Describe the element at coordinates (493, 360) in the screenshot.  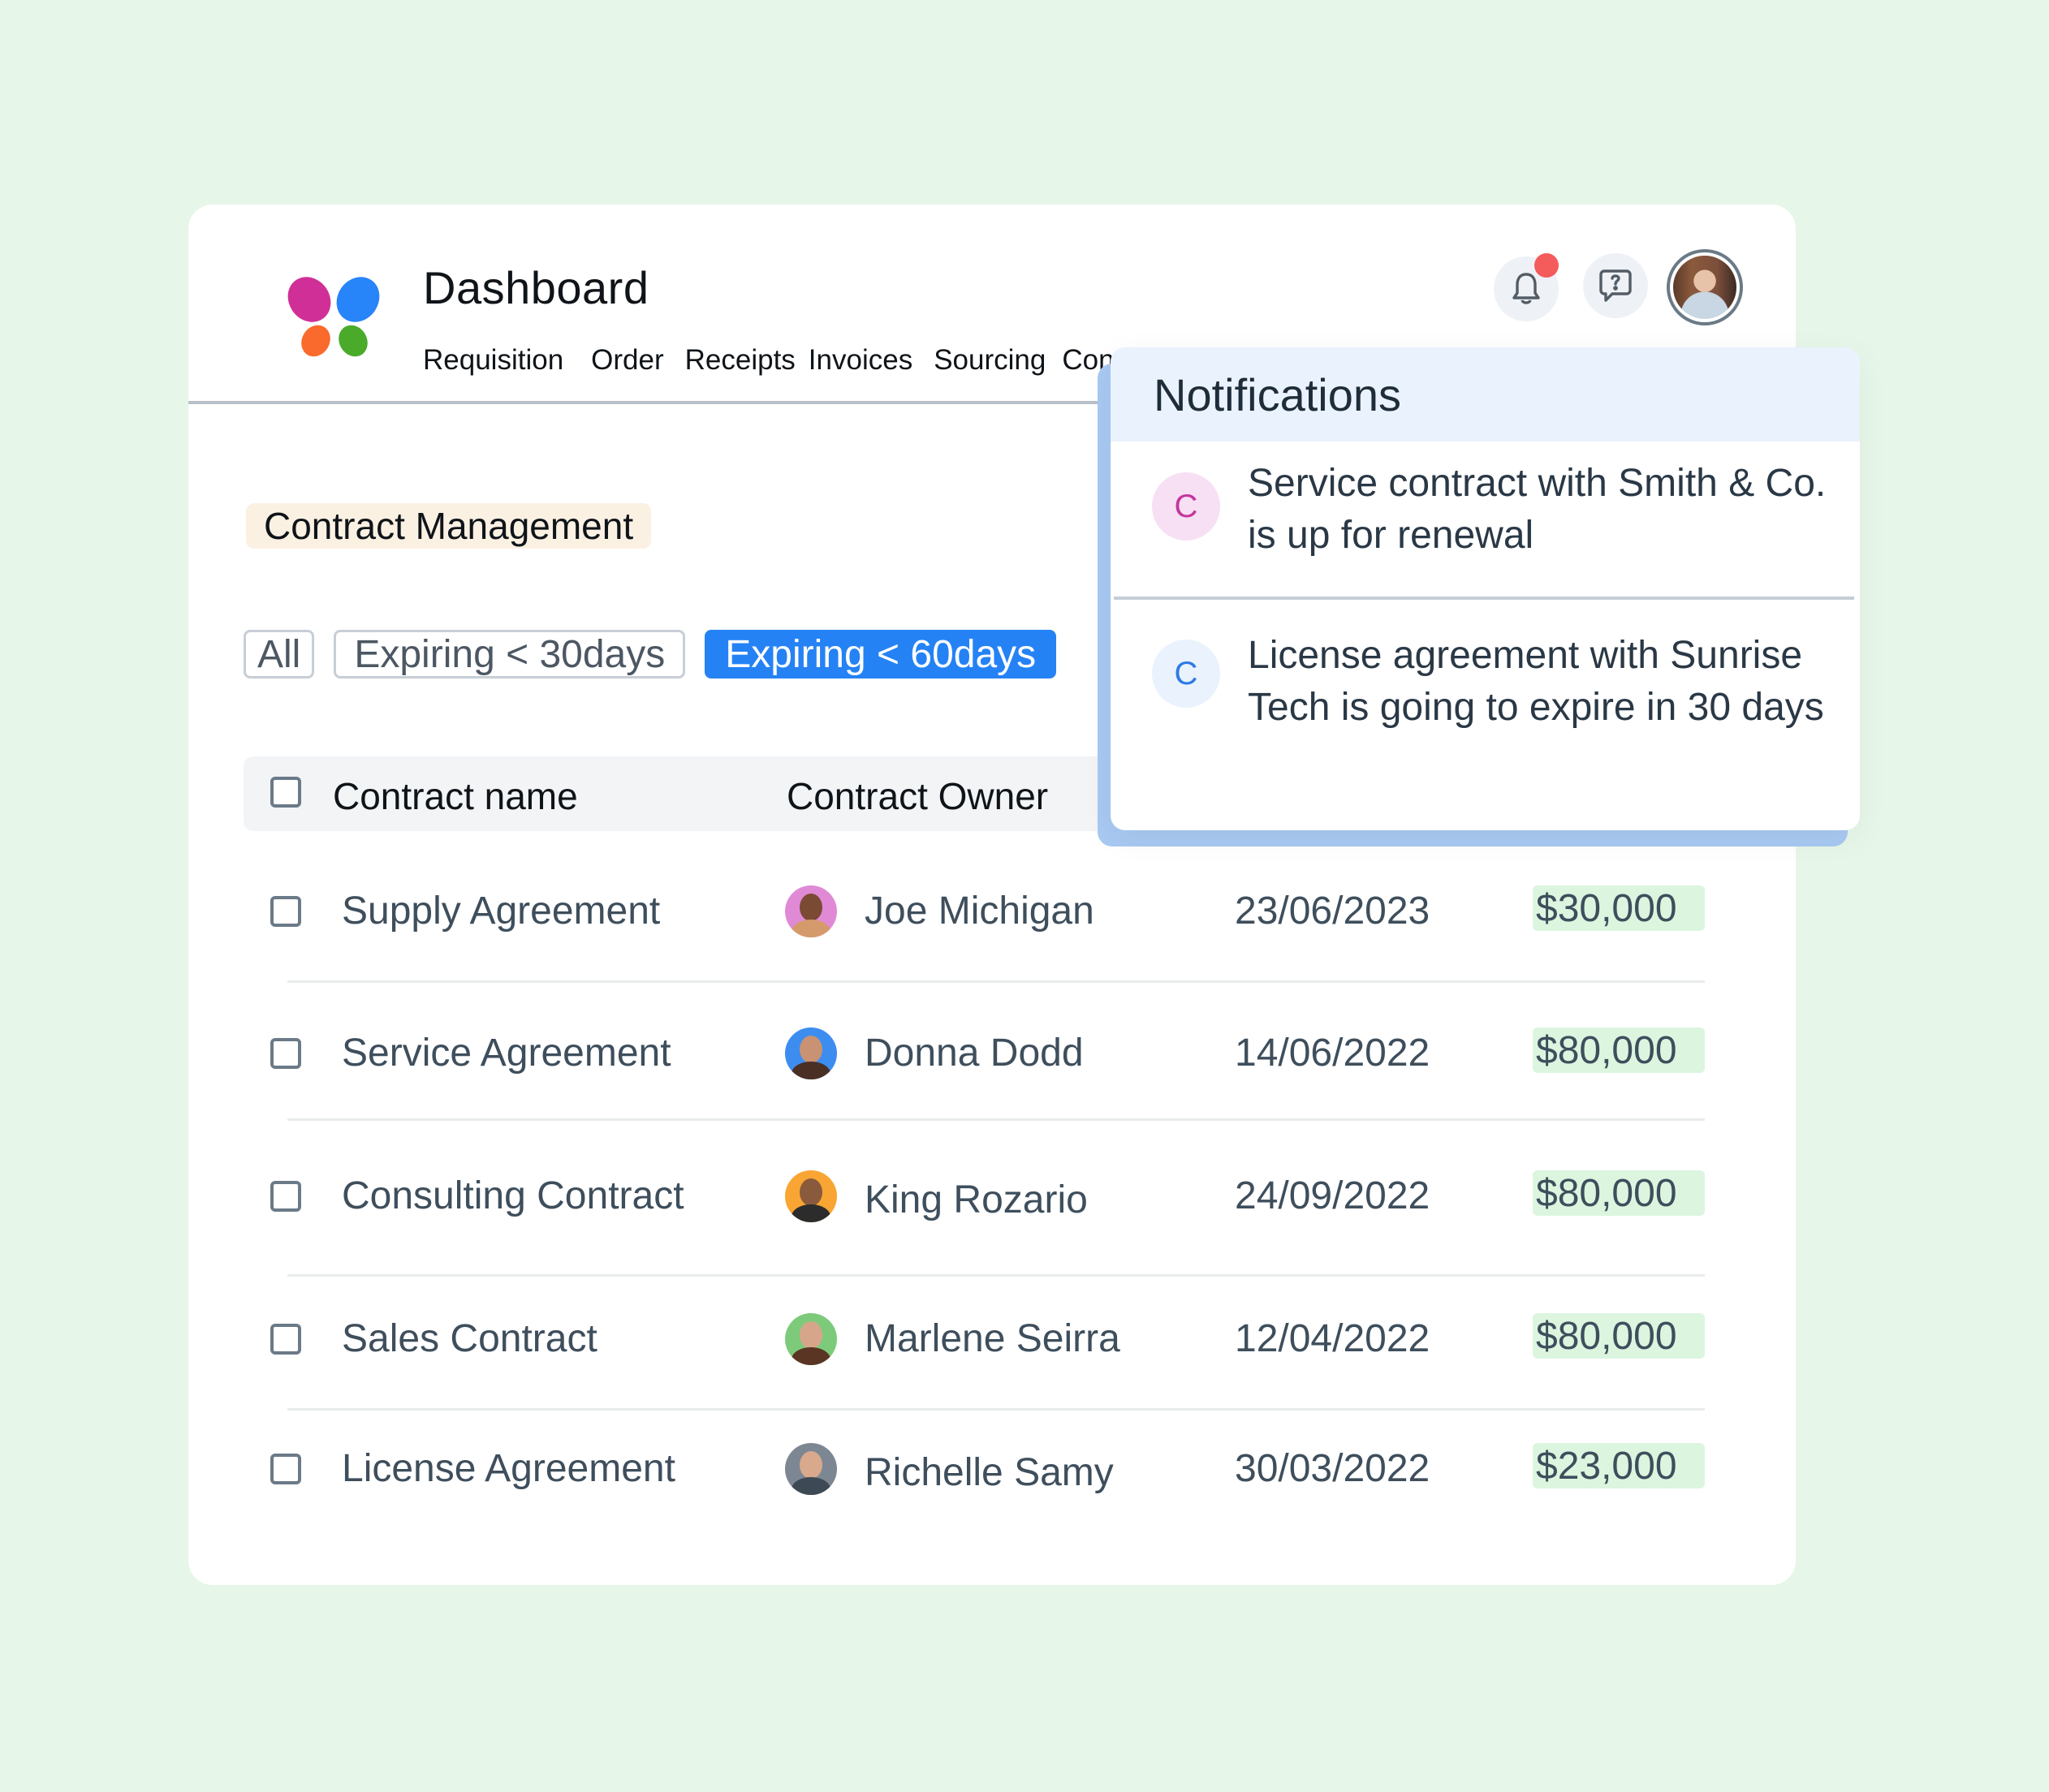
I see `nav-requisition: Requisition` at that location.